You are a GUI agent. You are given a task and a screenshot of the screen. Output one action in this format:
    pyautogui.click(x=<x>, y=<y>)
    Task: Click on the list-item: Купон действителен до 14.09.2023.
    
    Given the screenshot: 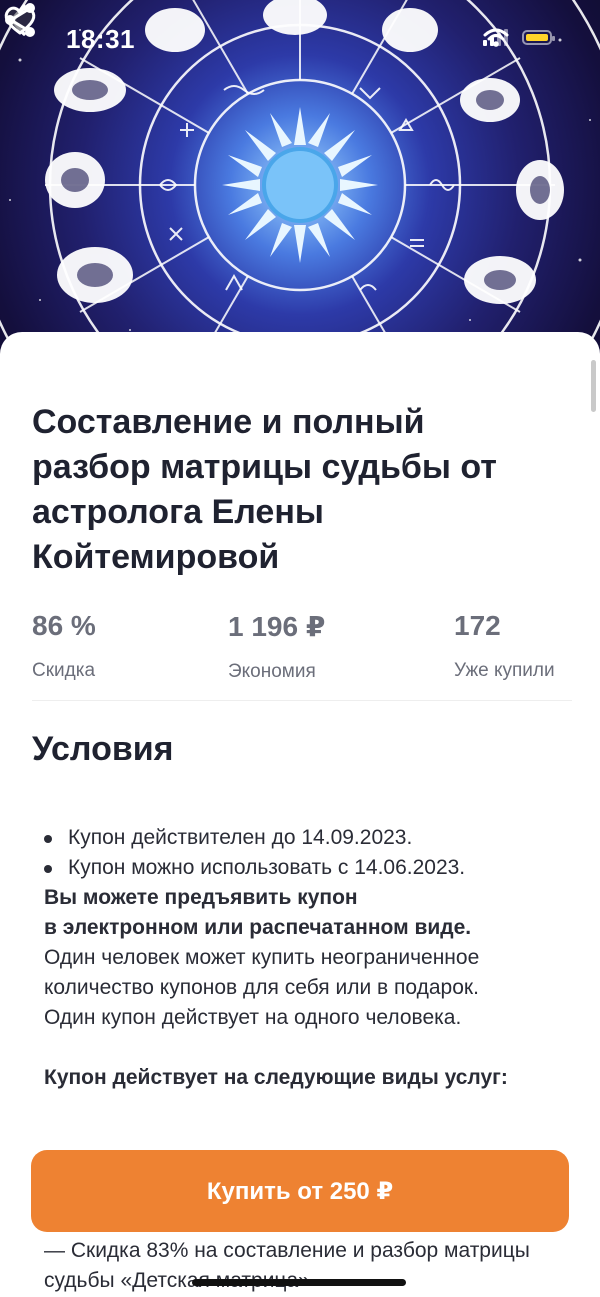 What is the action you would take?
    pyautogui.click(x=304, y=838)
    